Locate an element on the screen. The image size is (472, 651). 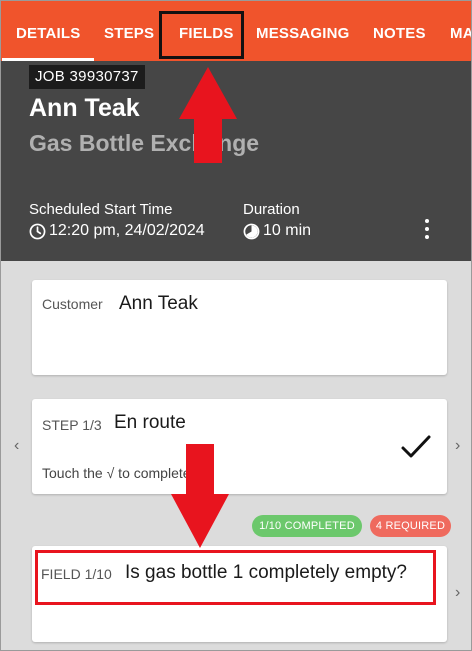
step-card-value: En route is located at coordinates (150, 422).